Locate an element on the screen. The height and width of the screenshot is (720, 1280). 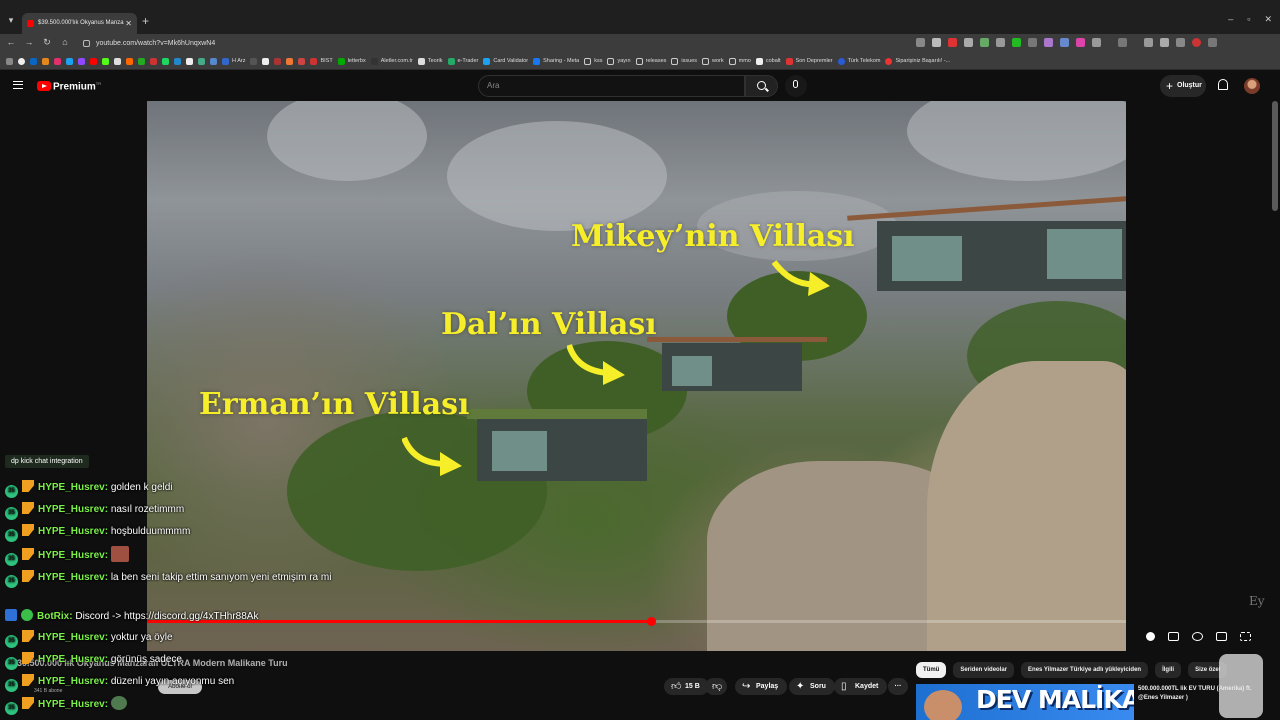
like-button: 👍︎ 15 B is located at coordinates (686, 686).